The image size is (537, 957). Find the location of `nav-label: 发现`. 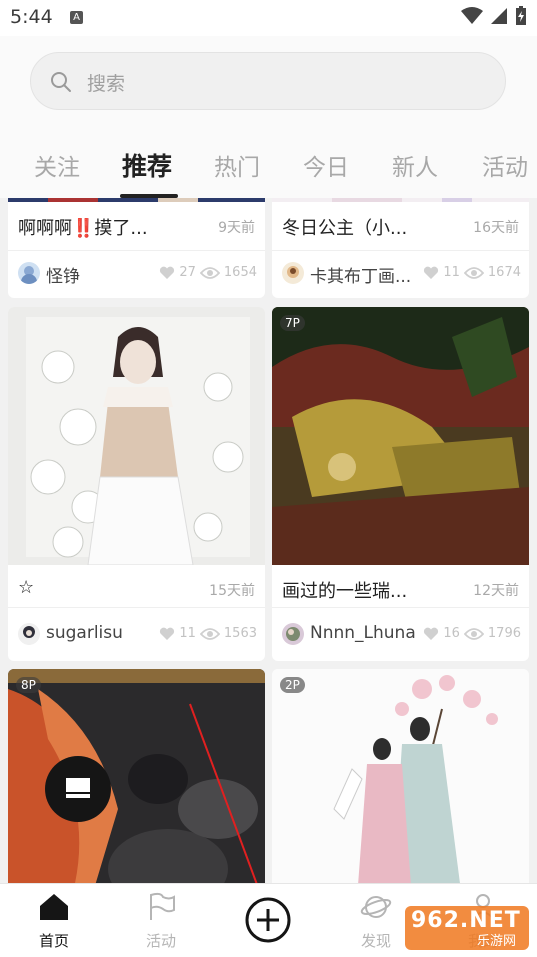

nav-label: 发现 is located at coordinates (375, 941).